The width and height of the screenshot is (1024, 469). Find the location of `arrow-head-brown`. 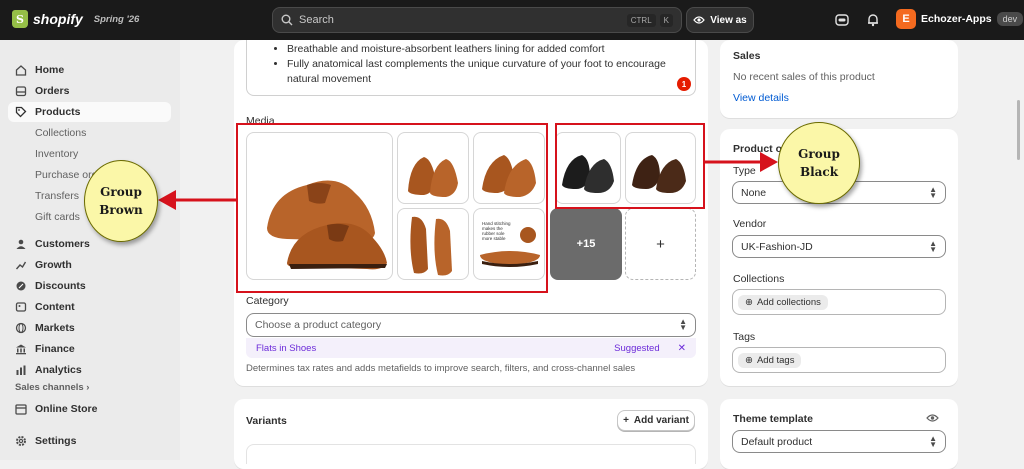

arrow-head-brown is located at coordinates (167, 200).